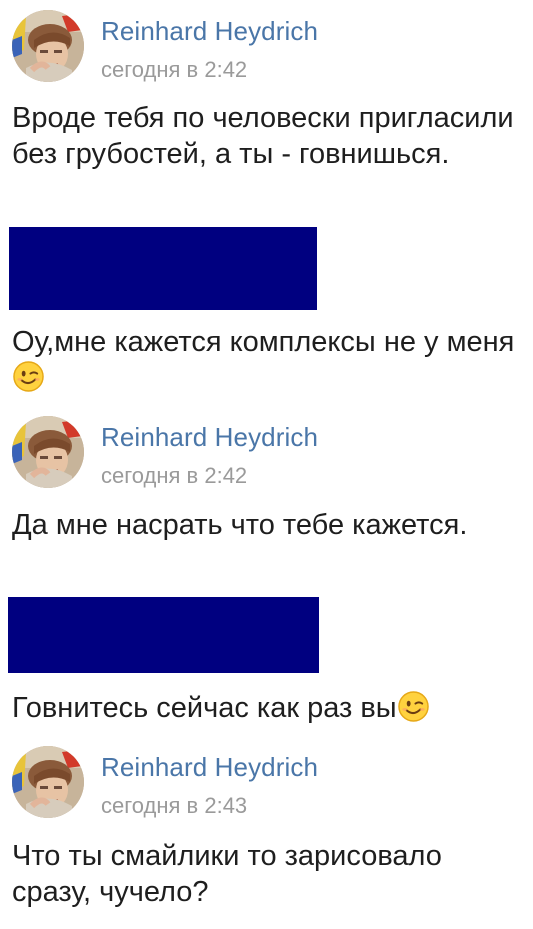 This screenshot has width=533, height=929. Describe the element at coordinates (240, 525) in the screenshot. I see `message-text: Да мне насрать что тебе кажется.` at that location.